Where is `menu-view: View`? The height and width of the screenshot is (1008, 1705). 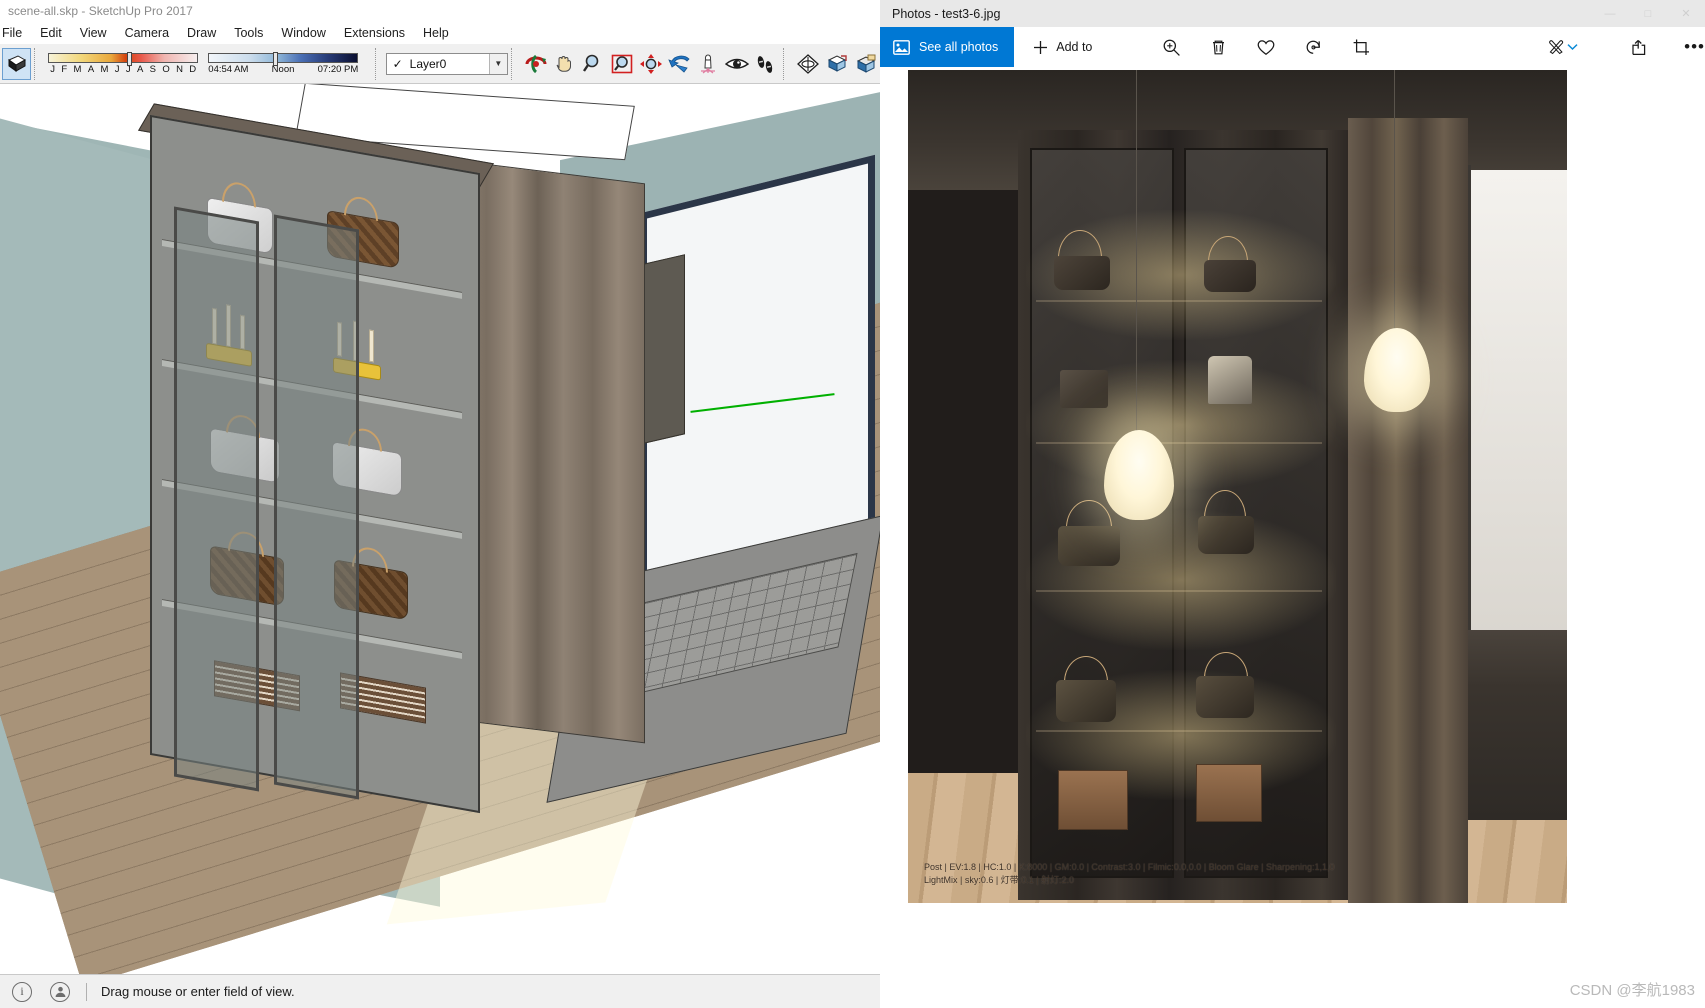 menu-view: View is located at coordinates (93, 33).